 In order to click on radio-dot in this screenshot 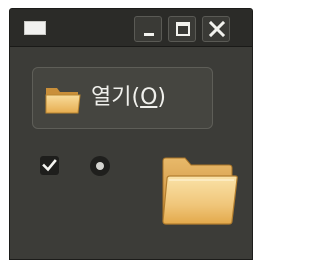, I will do `click(100, 166)`.